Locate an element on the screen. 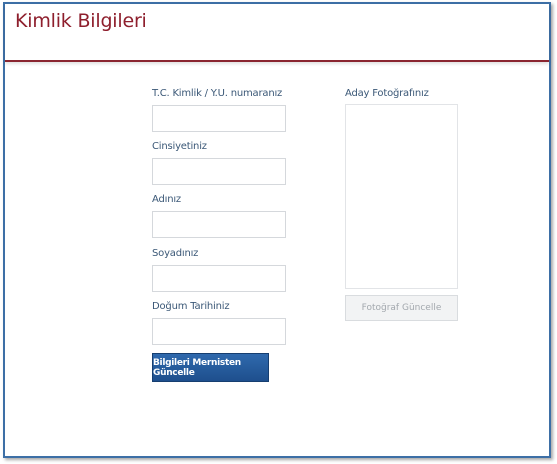  page-header: Kimlik Bilgileri is located at coordinates (277, 33).